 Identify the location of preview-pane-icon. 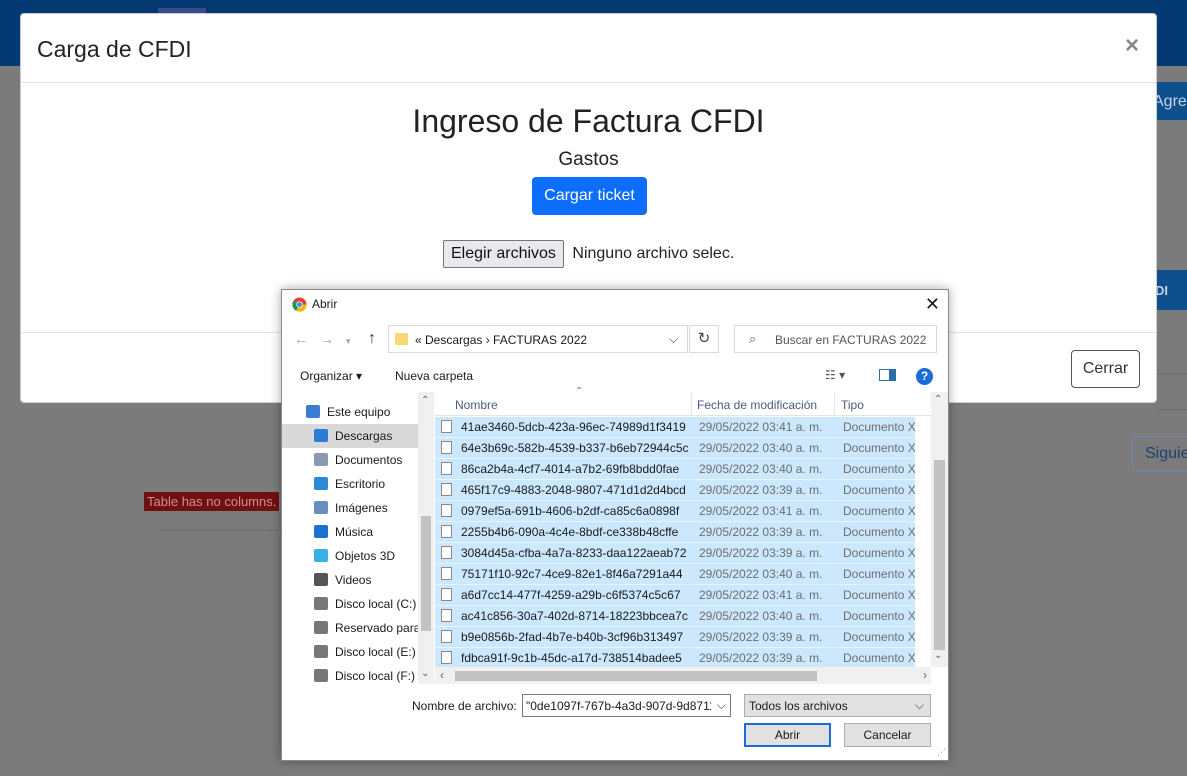
(887, 375).